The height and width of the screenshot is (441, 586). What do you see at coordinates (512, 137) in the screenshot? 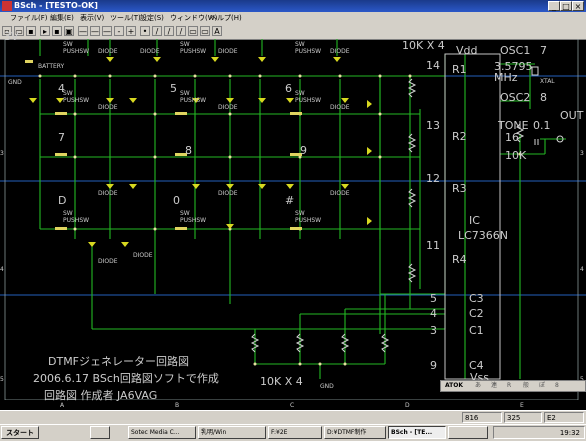
I see `tone-pin: 16` at bounding box center [512, 137].